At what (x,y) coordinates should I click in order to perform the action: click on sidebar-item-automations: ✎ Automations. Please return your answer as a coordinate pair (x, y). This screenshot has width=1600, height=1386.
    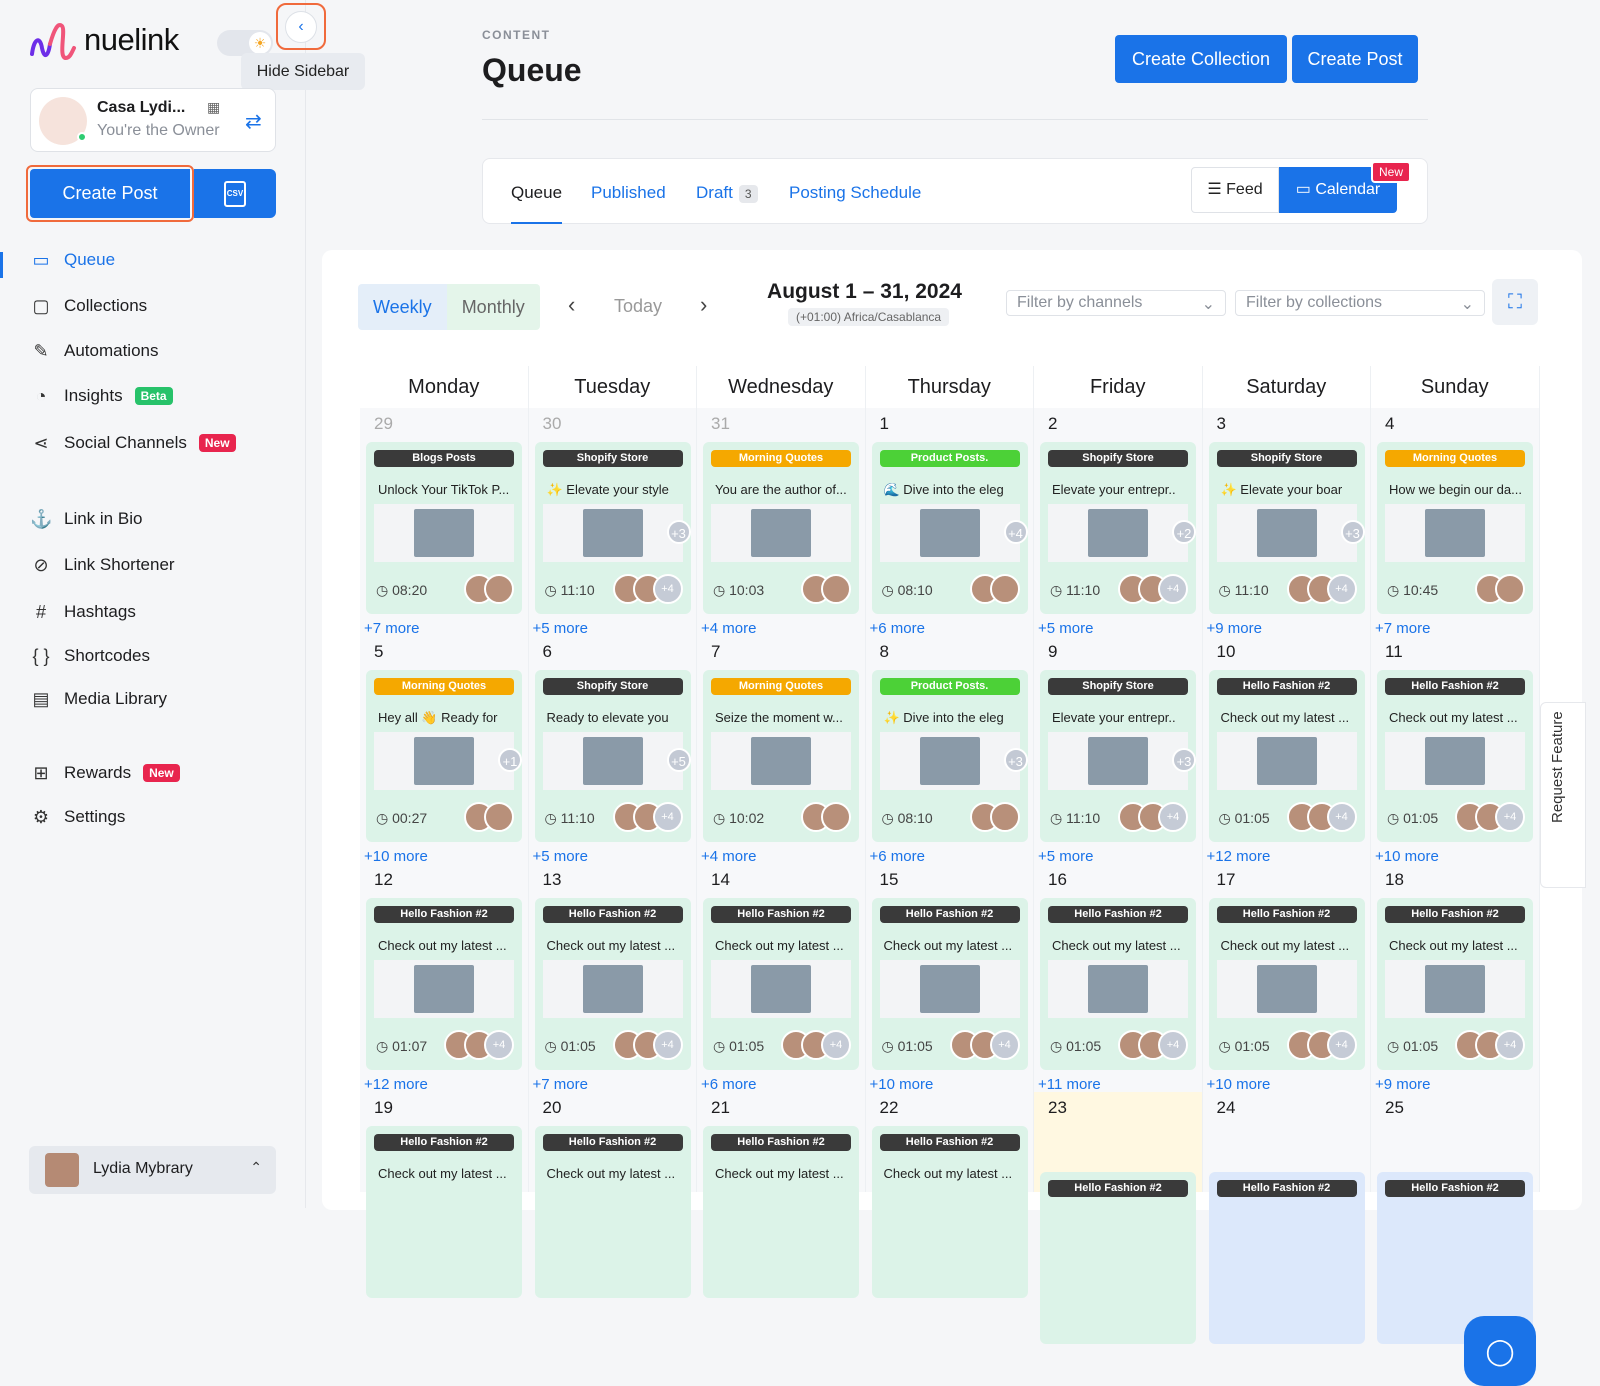
    Looking at the image, I should click on (94, 351).